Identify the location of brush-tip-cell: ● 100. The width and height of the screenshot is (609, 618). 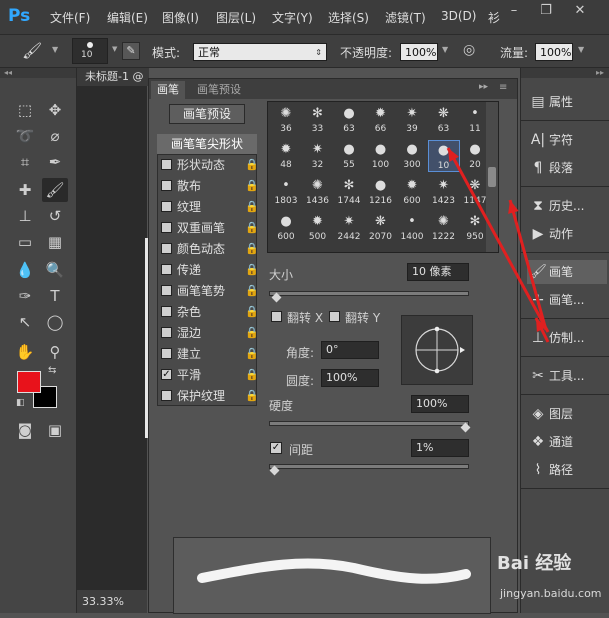
(381, 156).